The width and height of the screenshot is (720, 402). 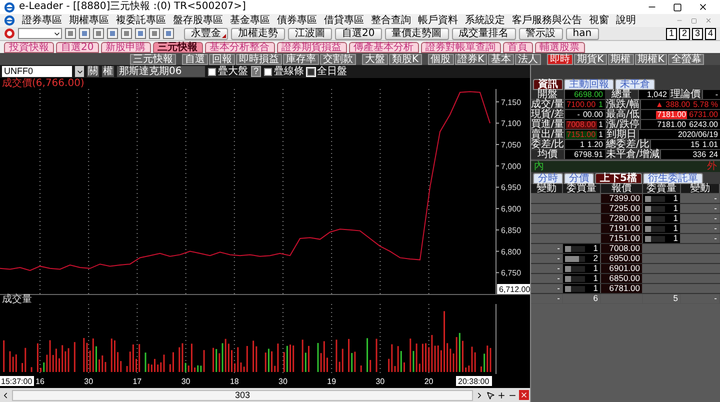 What do you see at coordinates (137, 381) in the screenshot?
I see `x-axis-label: 17` at bounding box center [137, 381].